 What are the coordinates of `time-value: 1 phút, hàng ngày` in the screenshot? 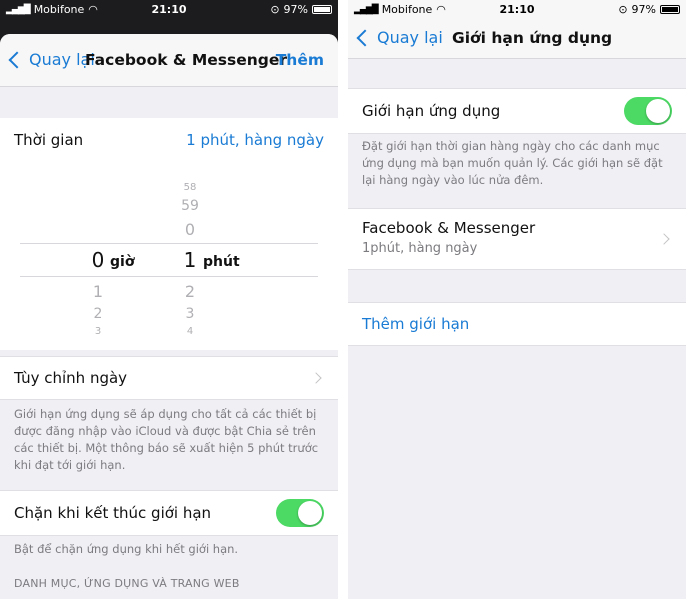 It's located at (255, 140).